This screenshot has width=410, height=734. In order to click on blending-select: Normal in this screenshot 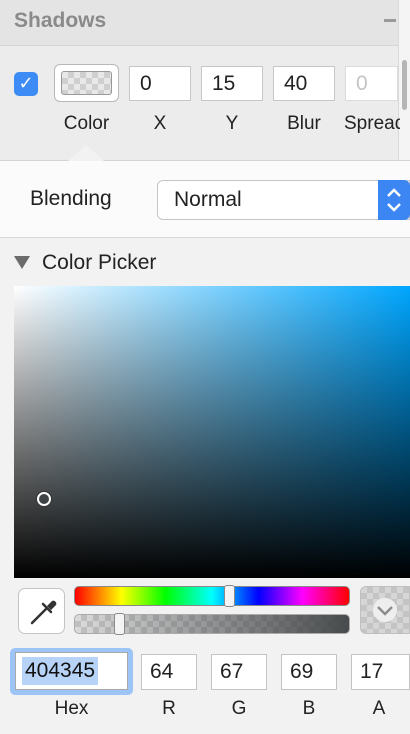, I will do `click(283, 200)`.